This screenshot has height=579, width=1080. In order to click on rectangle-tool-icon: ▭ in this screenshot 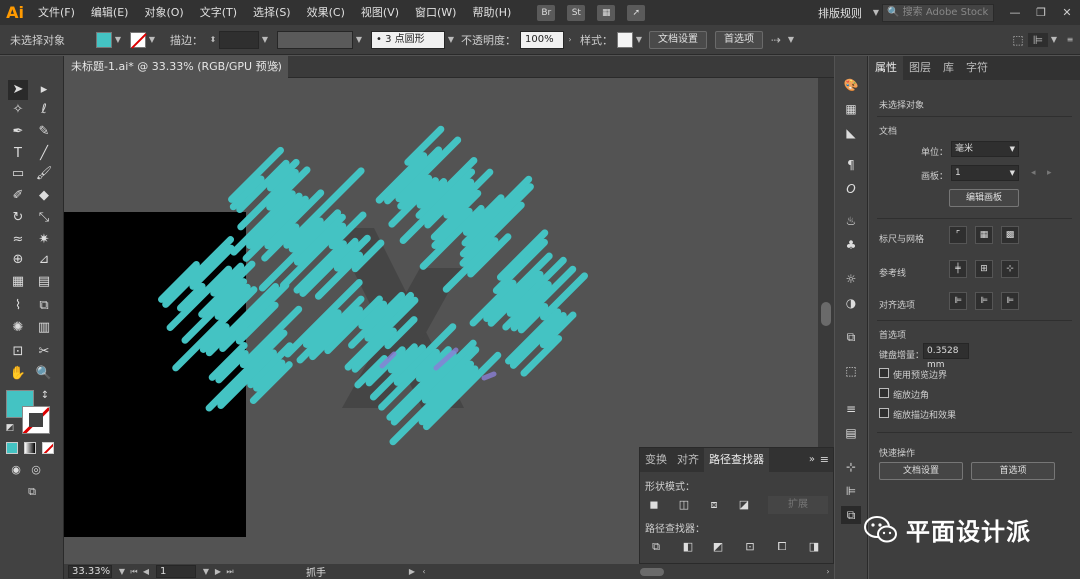, I will do `click(18, 174)`.